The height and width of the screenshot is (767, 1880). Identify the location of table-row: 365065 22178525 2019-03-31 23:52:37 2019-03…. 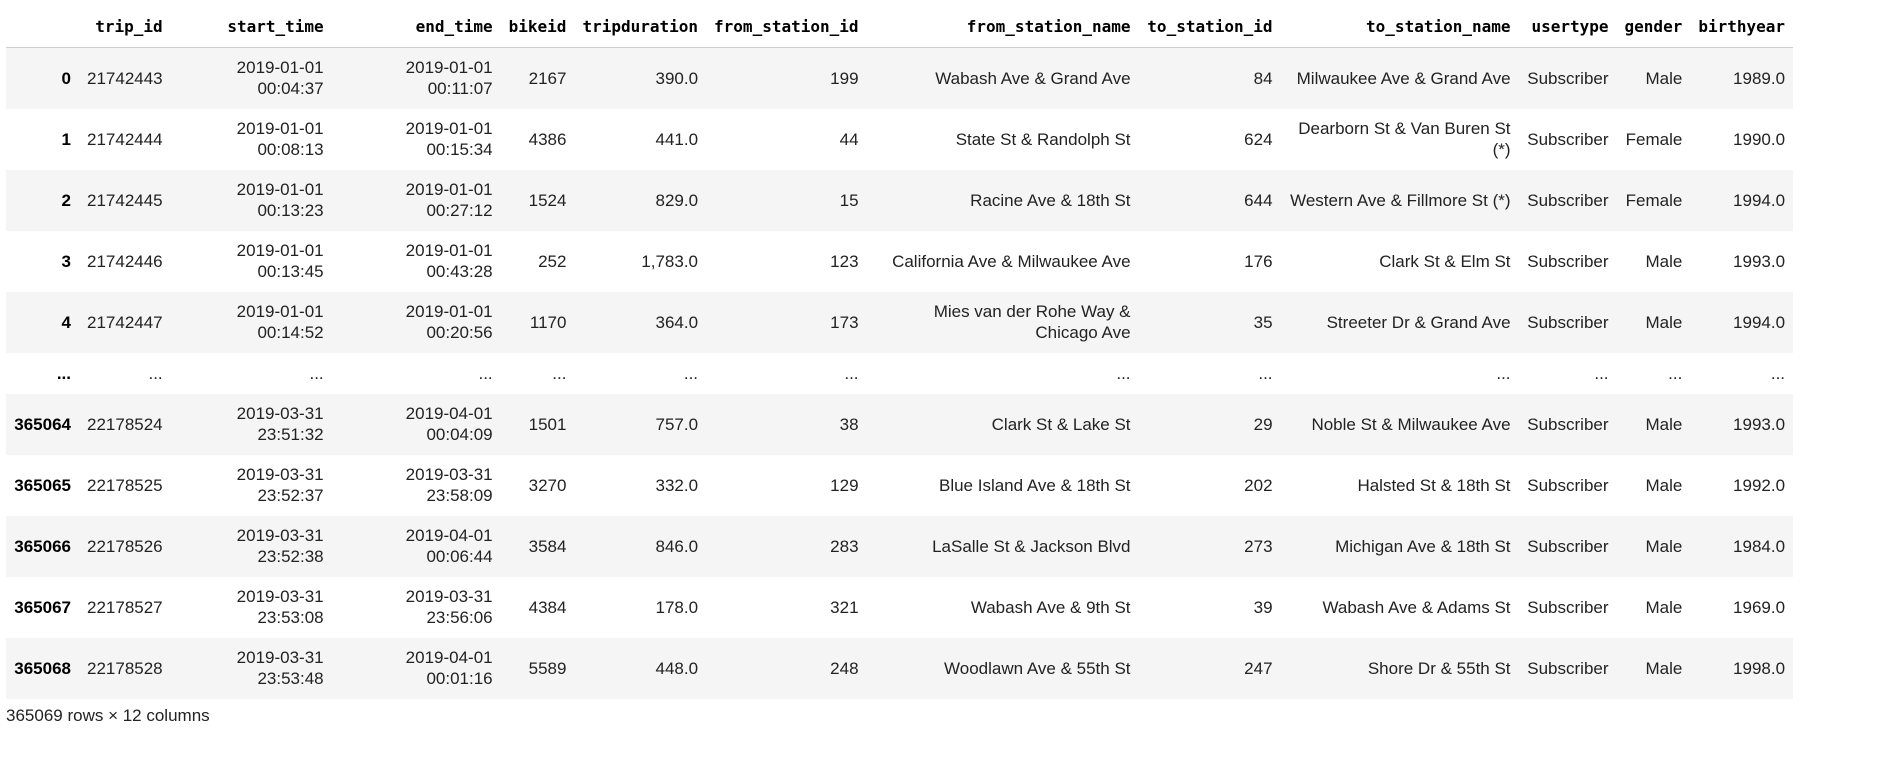
(900, 485).